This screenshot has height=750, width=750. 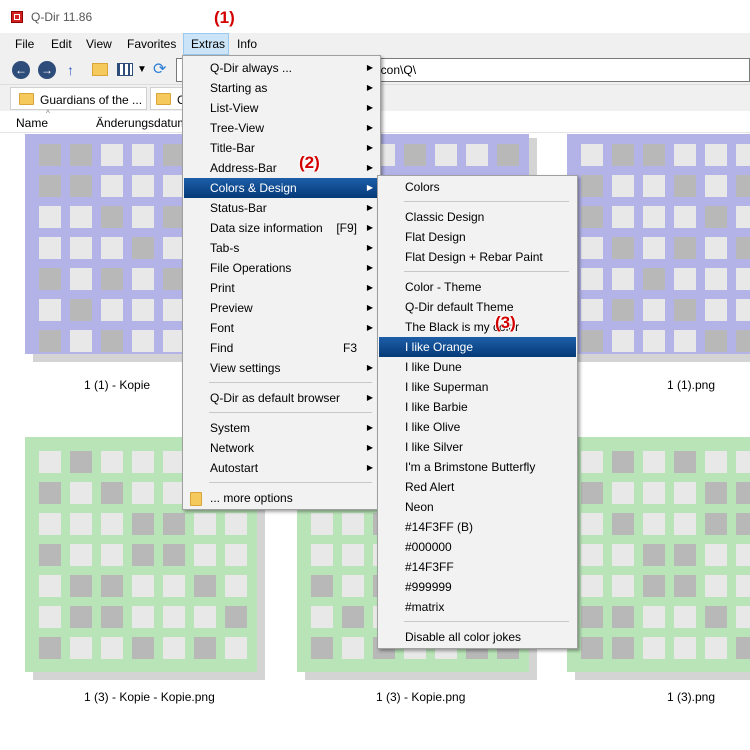 I want to click on menu-item-color-theme: Color - Theme, so click(x=477, y=287).